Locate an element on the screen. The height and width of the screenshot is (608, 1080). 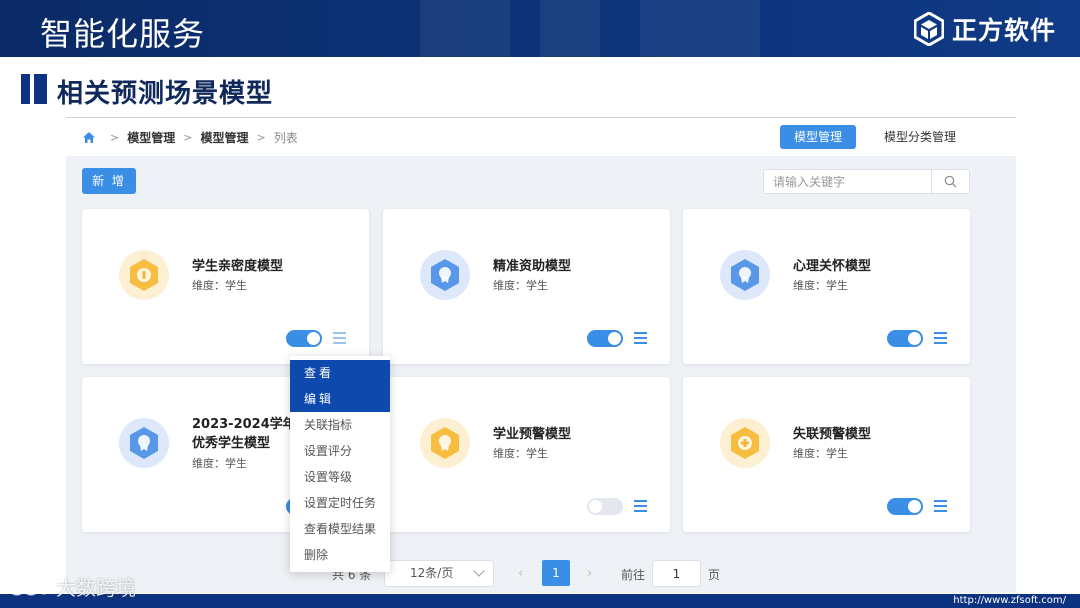
model-card: 学生亲密度模型 维度：学生 is located at coordinates (225, 286).